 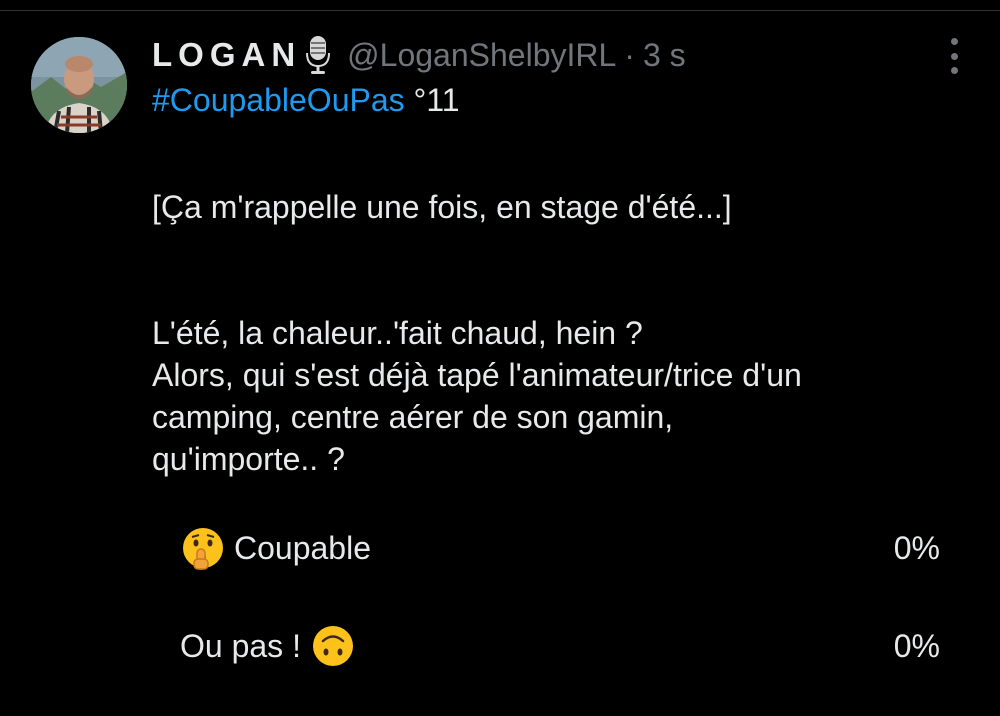 I want to click on hashtag-line: #CoupableOuPas °11, so click(x=306, y=100).